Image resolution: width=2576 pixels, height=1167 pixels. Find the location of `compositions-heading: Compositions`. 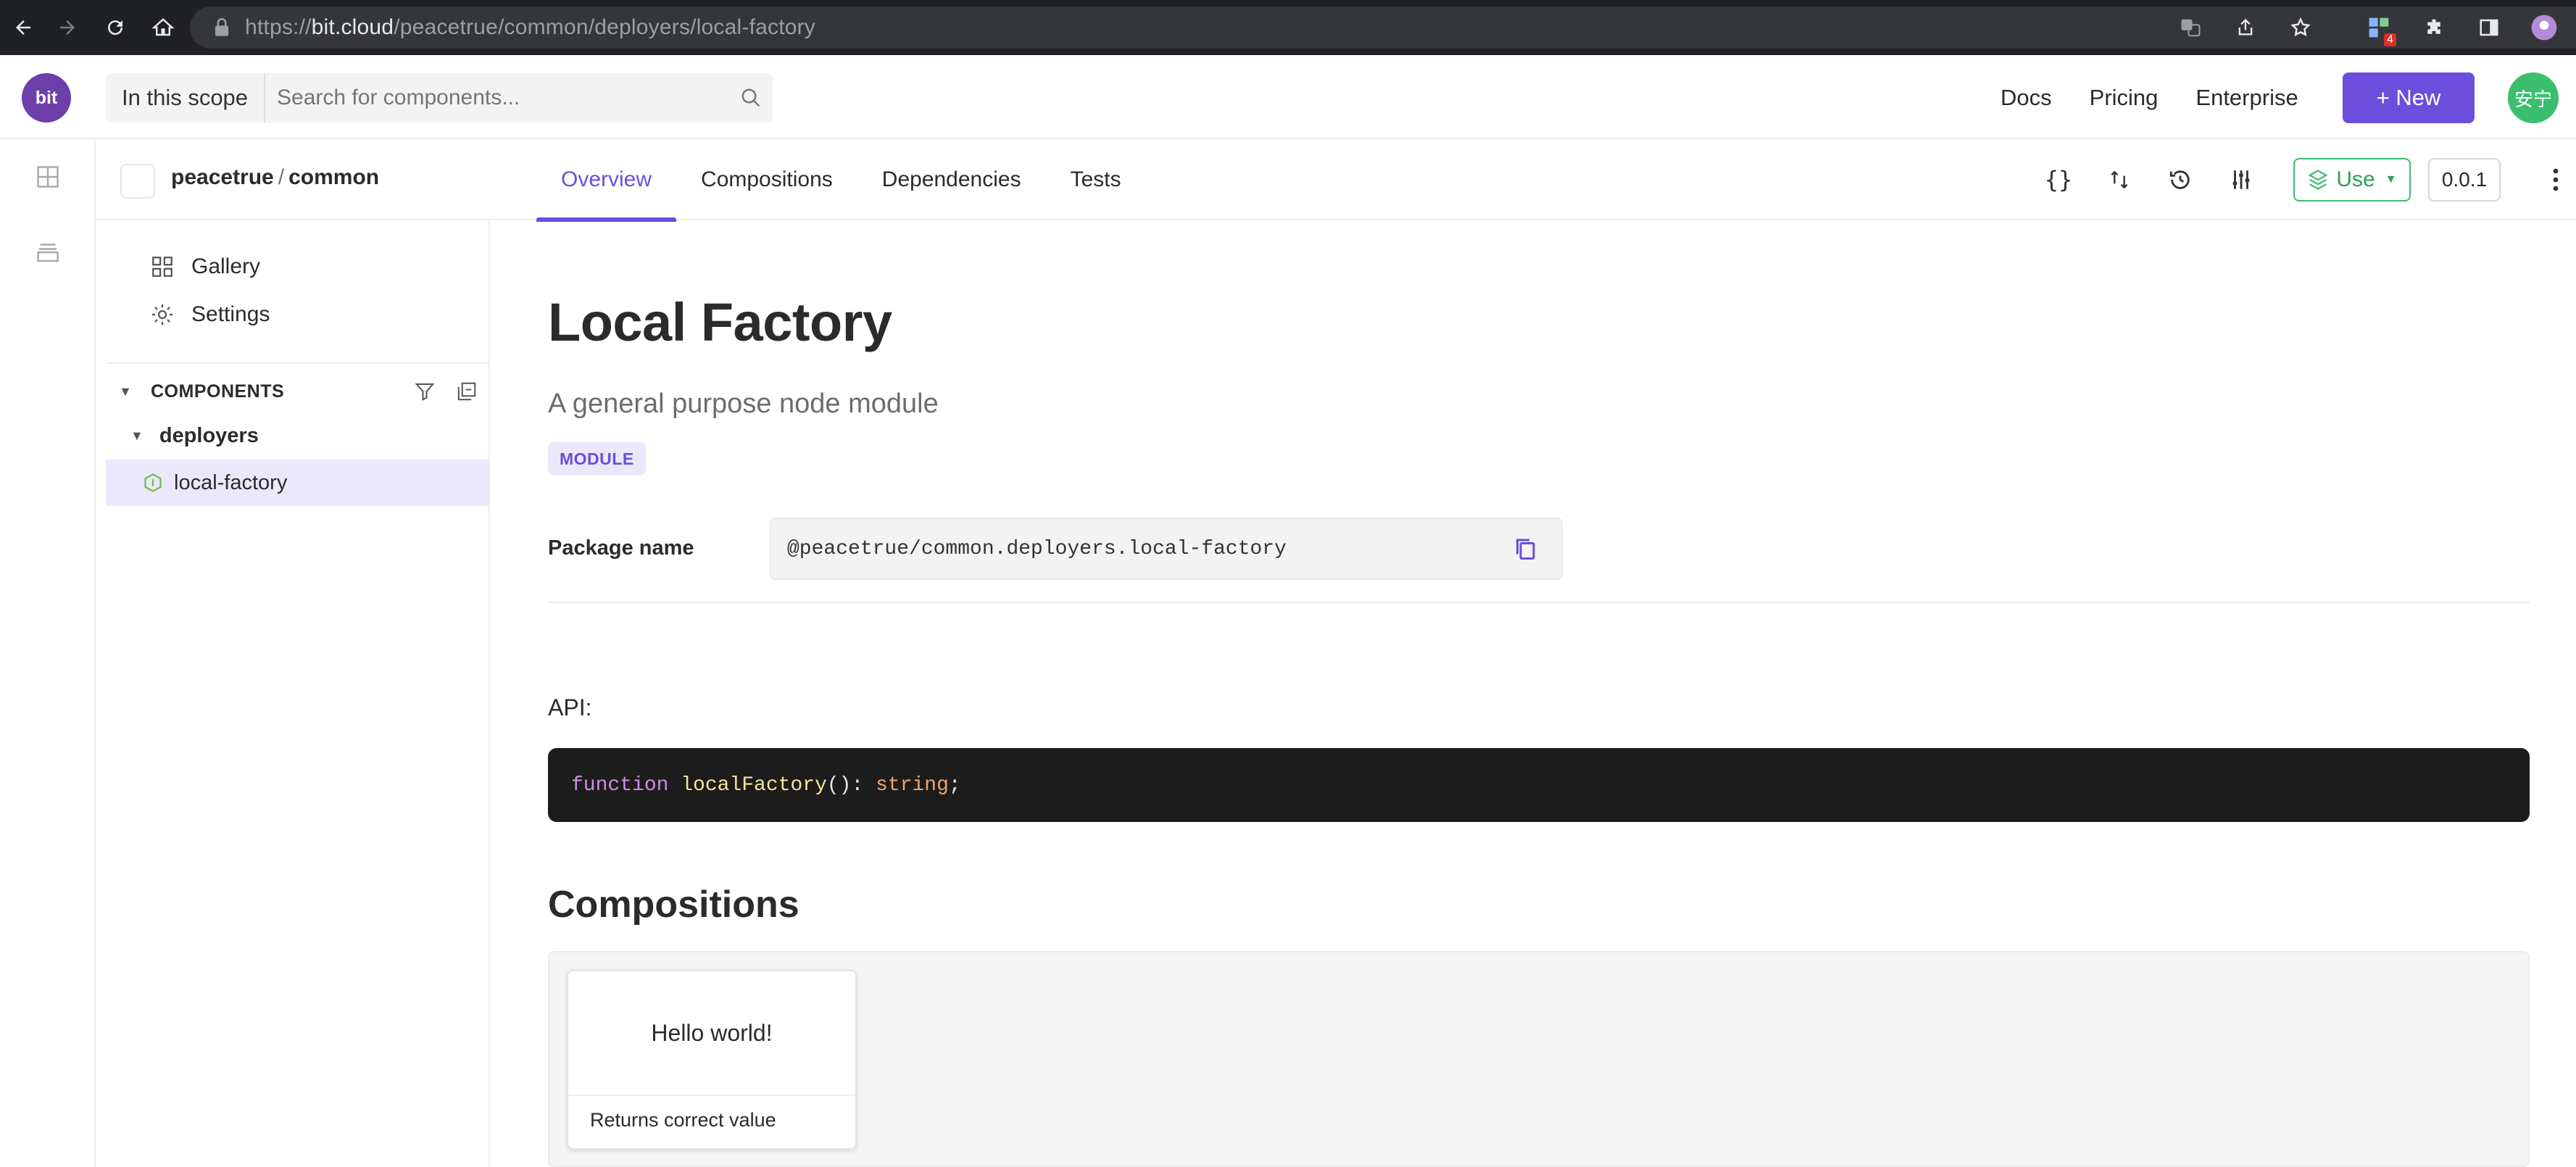

compositions-heading: Compositions is located at coordinates (673, 905).